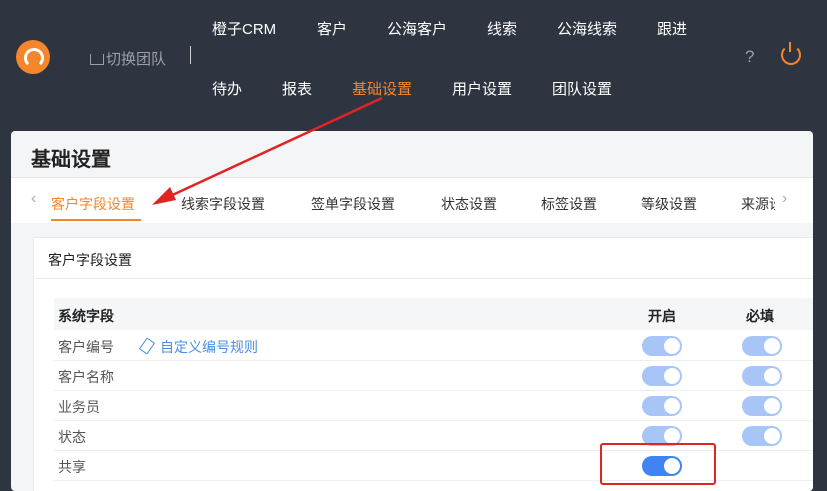 This screenshot has height=491, width=827. What do you see at coordinates (86, 347) in the screenshot?
I see `field-label: 客户编号` at bounding box center [86, 347].